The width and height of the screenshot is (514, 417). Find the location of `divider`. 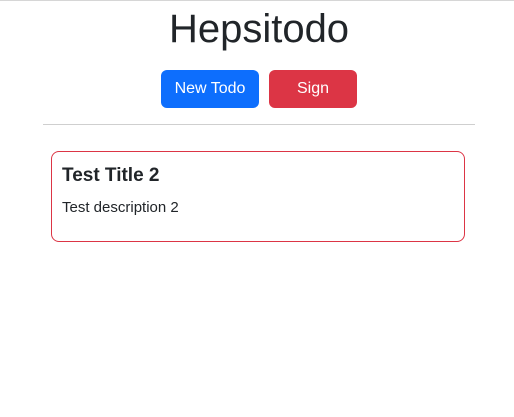

divider is located at coordinates (259, 124).